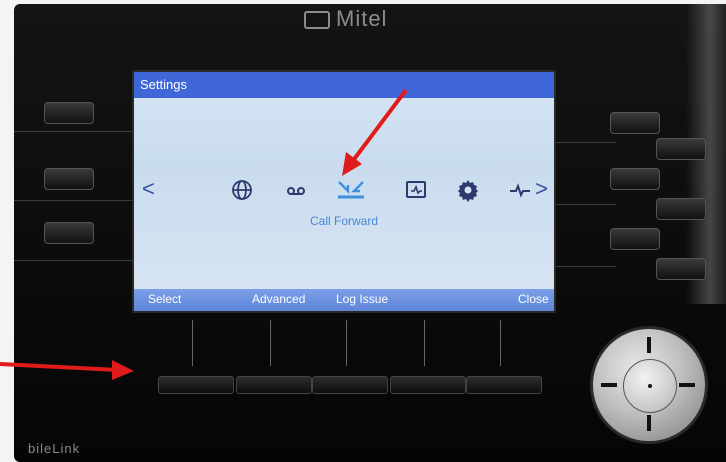 The image size is (726, 462). What do you see at coordinates (609, 385) in the screenshot?
I see `nav-left-icon` at bounding box center [609, 385].